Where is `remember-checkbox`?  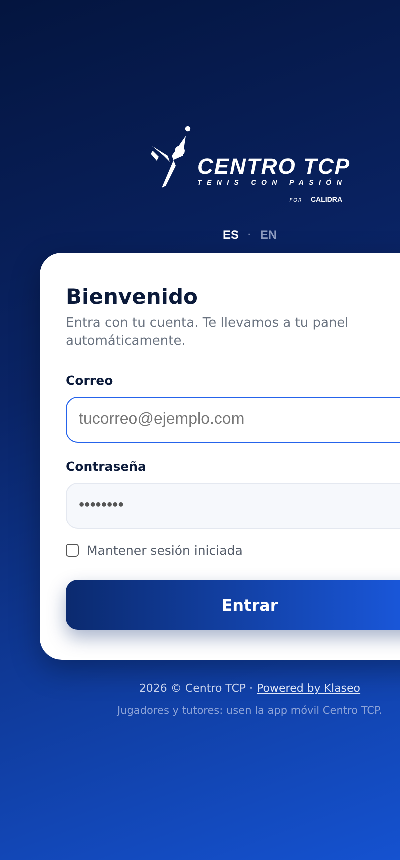
remember-checkbox is located at coordinates (72, 550).